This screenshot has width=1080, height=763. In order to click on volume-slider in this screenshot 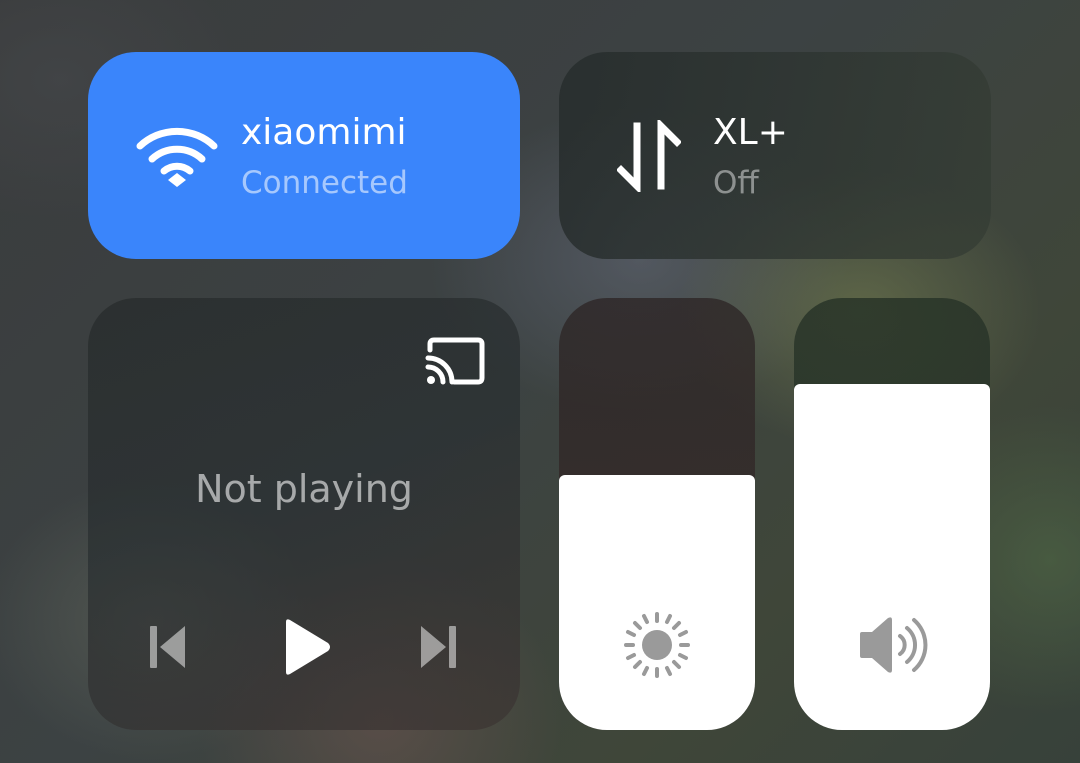, I will do `click(892, 514)`.